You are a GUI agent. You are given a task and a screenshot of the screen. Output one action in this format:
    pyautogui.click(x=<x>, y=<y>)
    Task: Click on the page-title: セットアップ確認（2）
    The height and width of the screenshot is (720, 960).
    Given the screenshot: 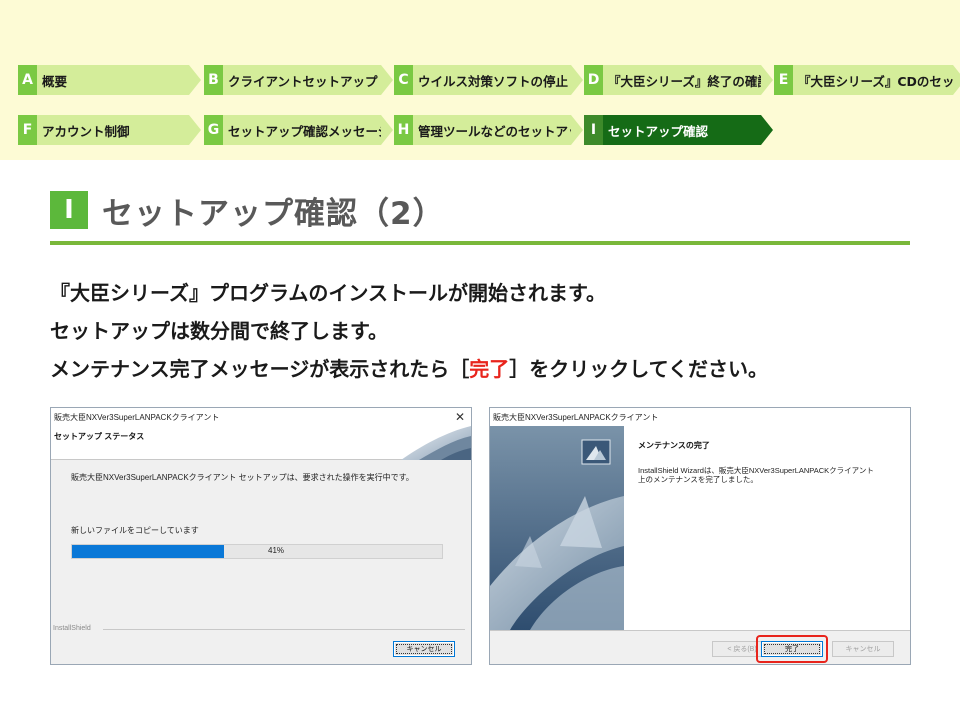 What is the action you would take?
    pyautogui.click(x=273, y=213)
    